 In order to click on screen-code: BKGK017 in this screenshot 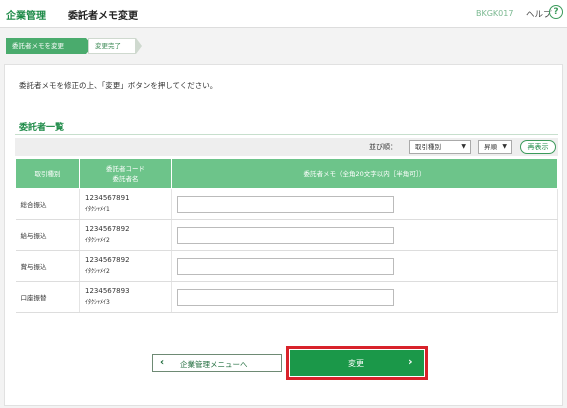, I will do `click(495, 13)`.